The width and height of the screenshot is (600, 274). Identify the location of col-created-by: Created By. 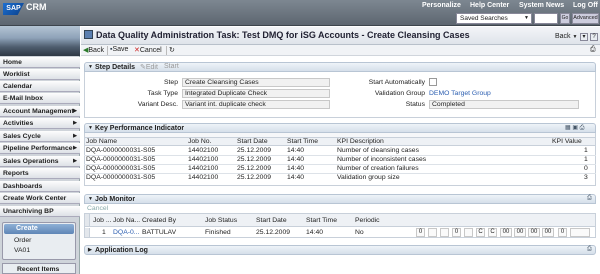
(159, 220).